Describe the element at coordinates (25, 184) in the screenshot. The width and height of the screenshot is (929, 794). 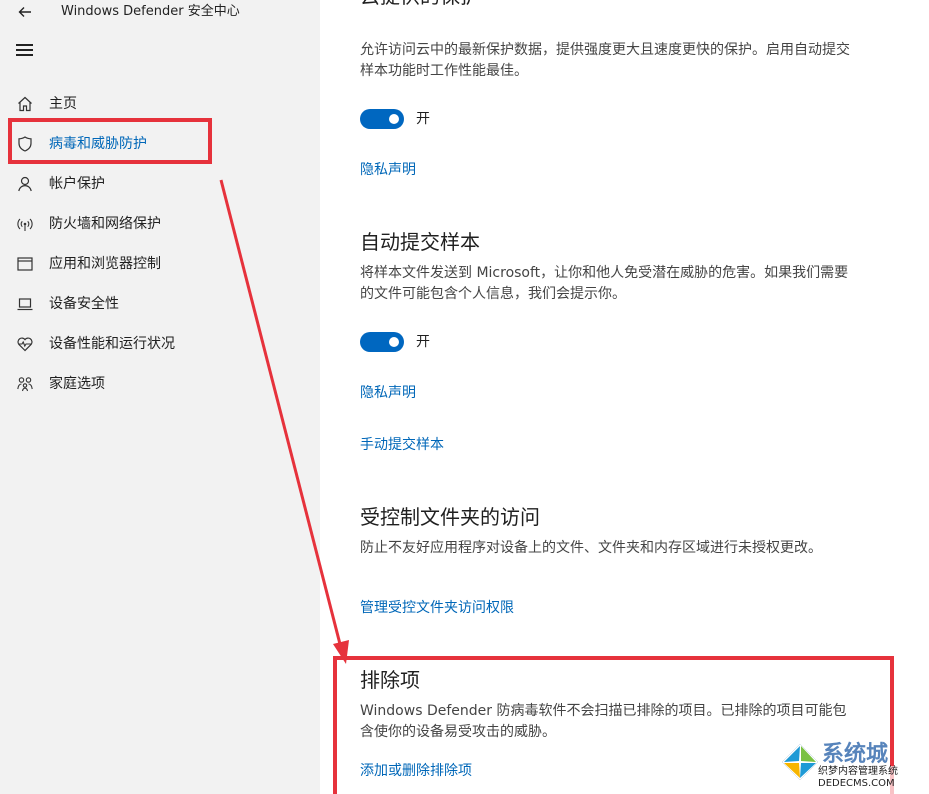
I see `person-icon` at that location.